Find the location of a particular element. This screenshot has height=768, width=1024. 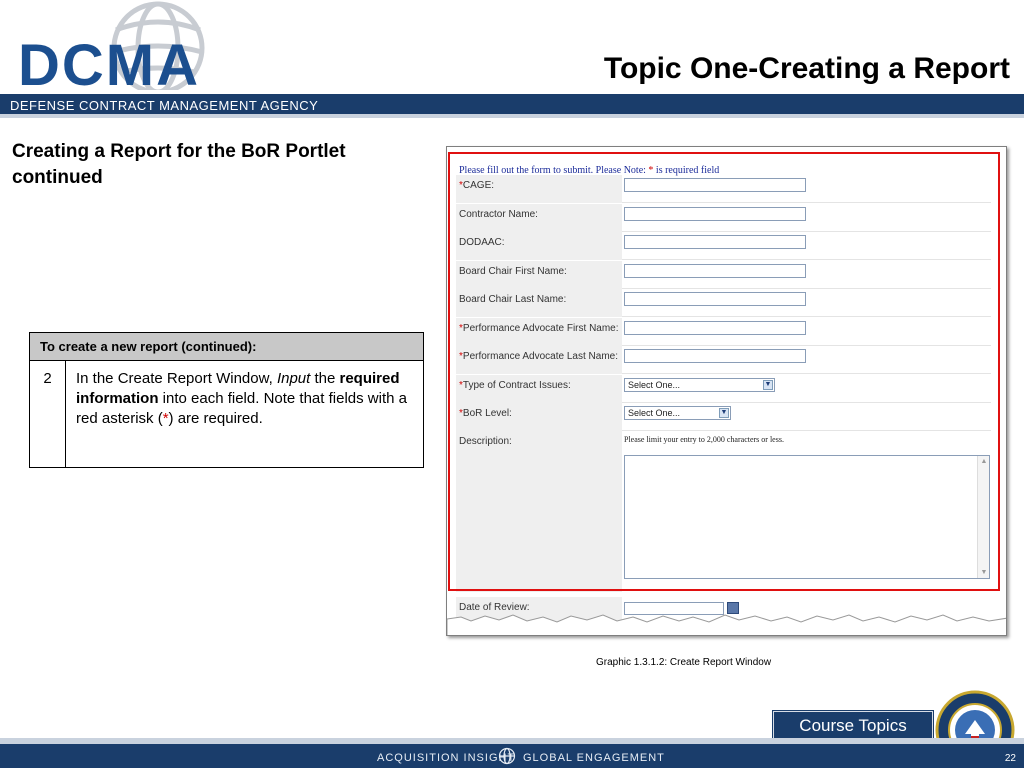

field-label-text: Performance Advocate First Name: is located at coordinates (540, 328).